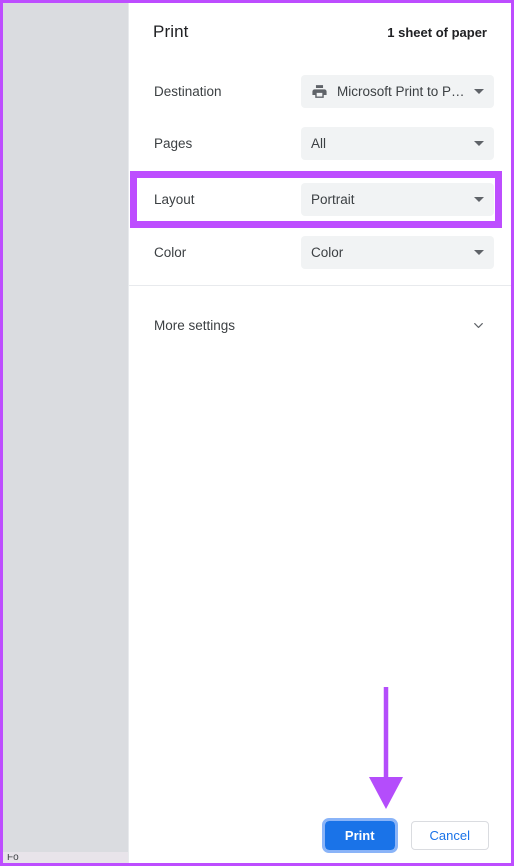 Image resolution: width=514 pixels, height=866 pixels. What do you see at coordinates (320, 325) in the screenshot?
I see `more-settings-expander: More settings` at bounding box center [320, 325].